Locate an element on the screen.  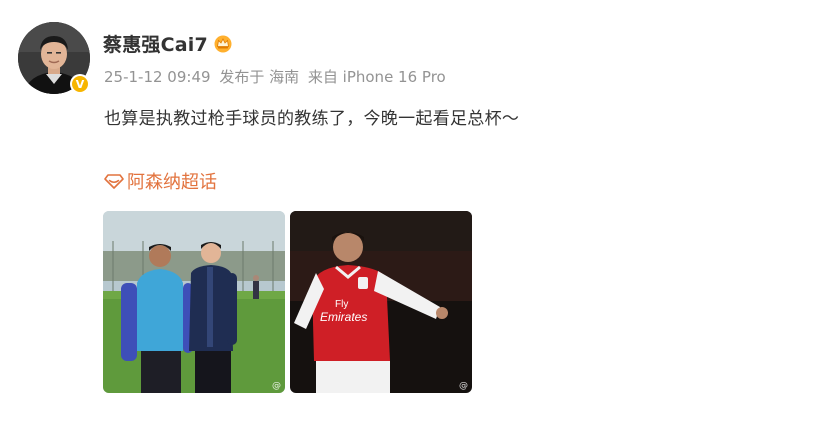
post-text: 也算是执教过枪手球员的教练了，今晚一起看足总杯～ is located at coordinates (312, 119).